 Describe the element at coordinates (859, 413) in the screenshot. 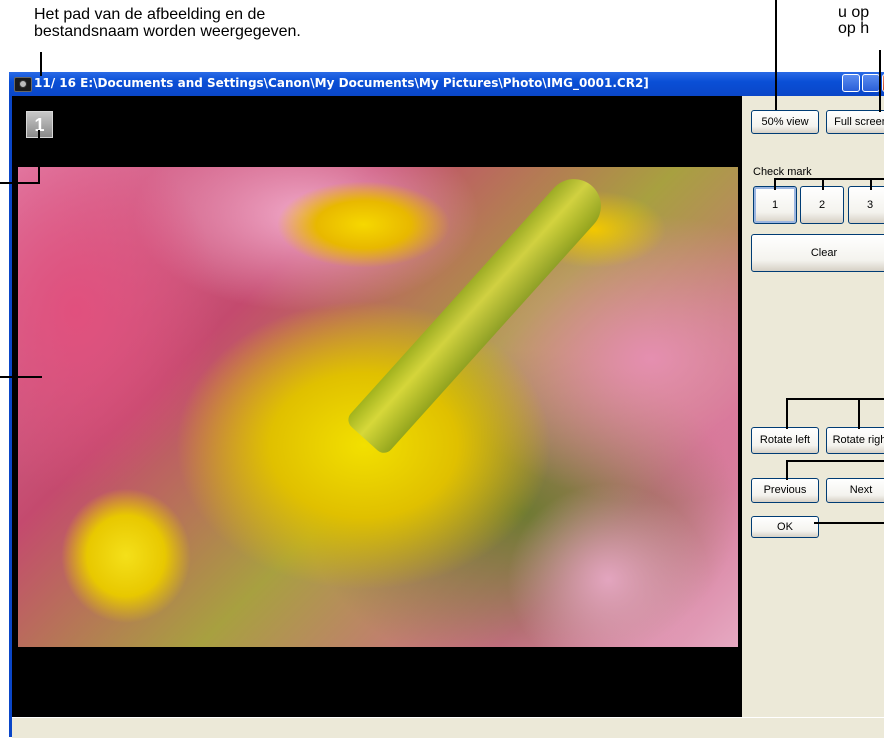

I see `callout-tick-rotate-right` at that location.